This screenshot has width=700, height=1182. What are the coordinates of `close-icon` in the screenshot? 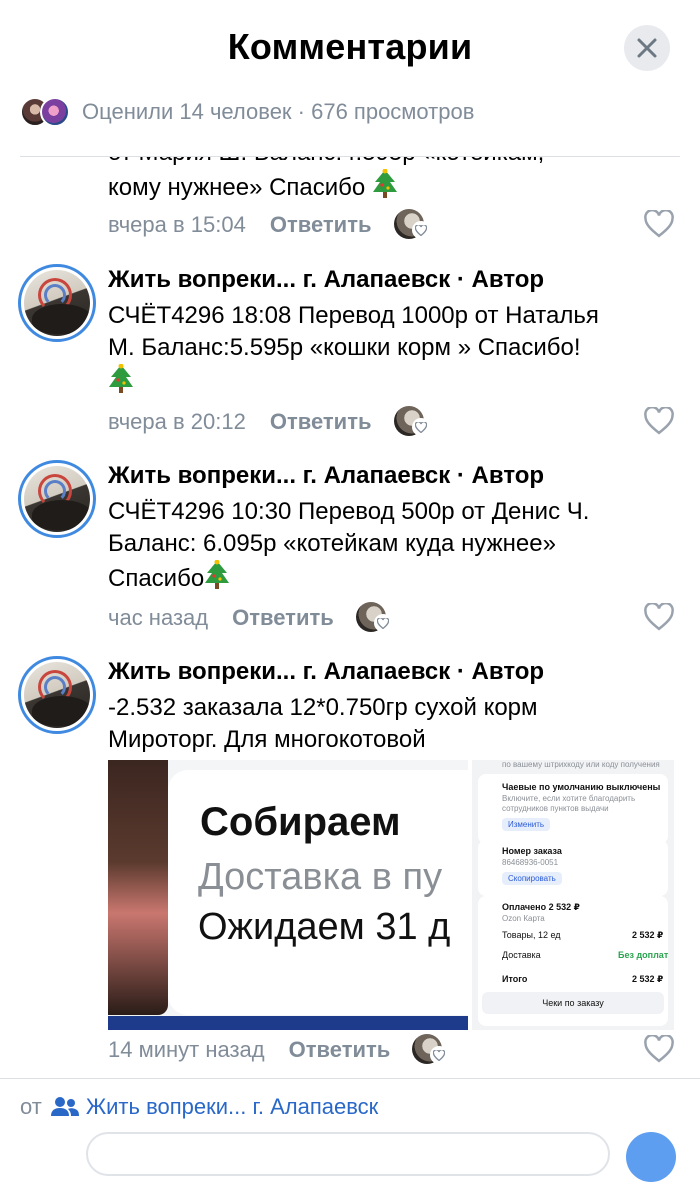 It's located at (647, 48).